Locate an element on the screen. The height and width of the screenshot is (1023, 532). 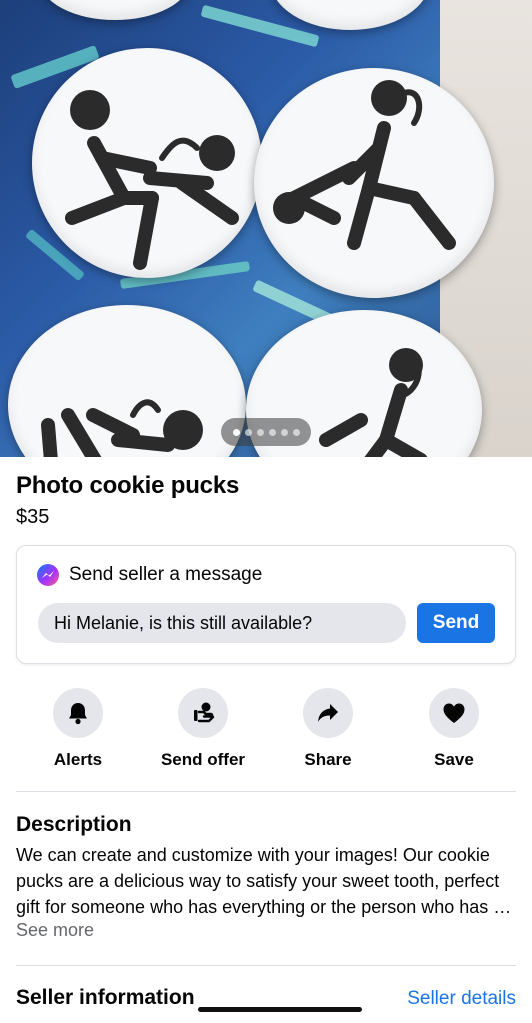
photo-pager is located at coordinates (266, 432).